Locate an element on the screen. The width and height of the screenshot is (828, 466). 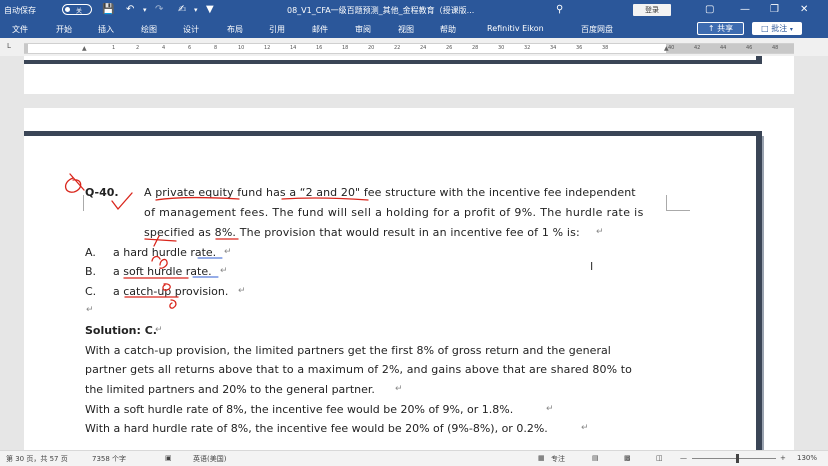
tab-baidu-netdisk: 百度网盘 is located at coordinates (597, 29).